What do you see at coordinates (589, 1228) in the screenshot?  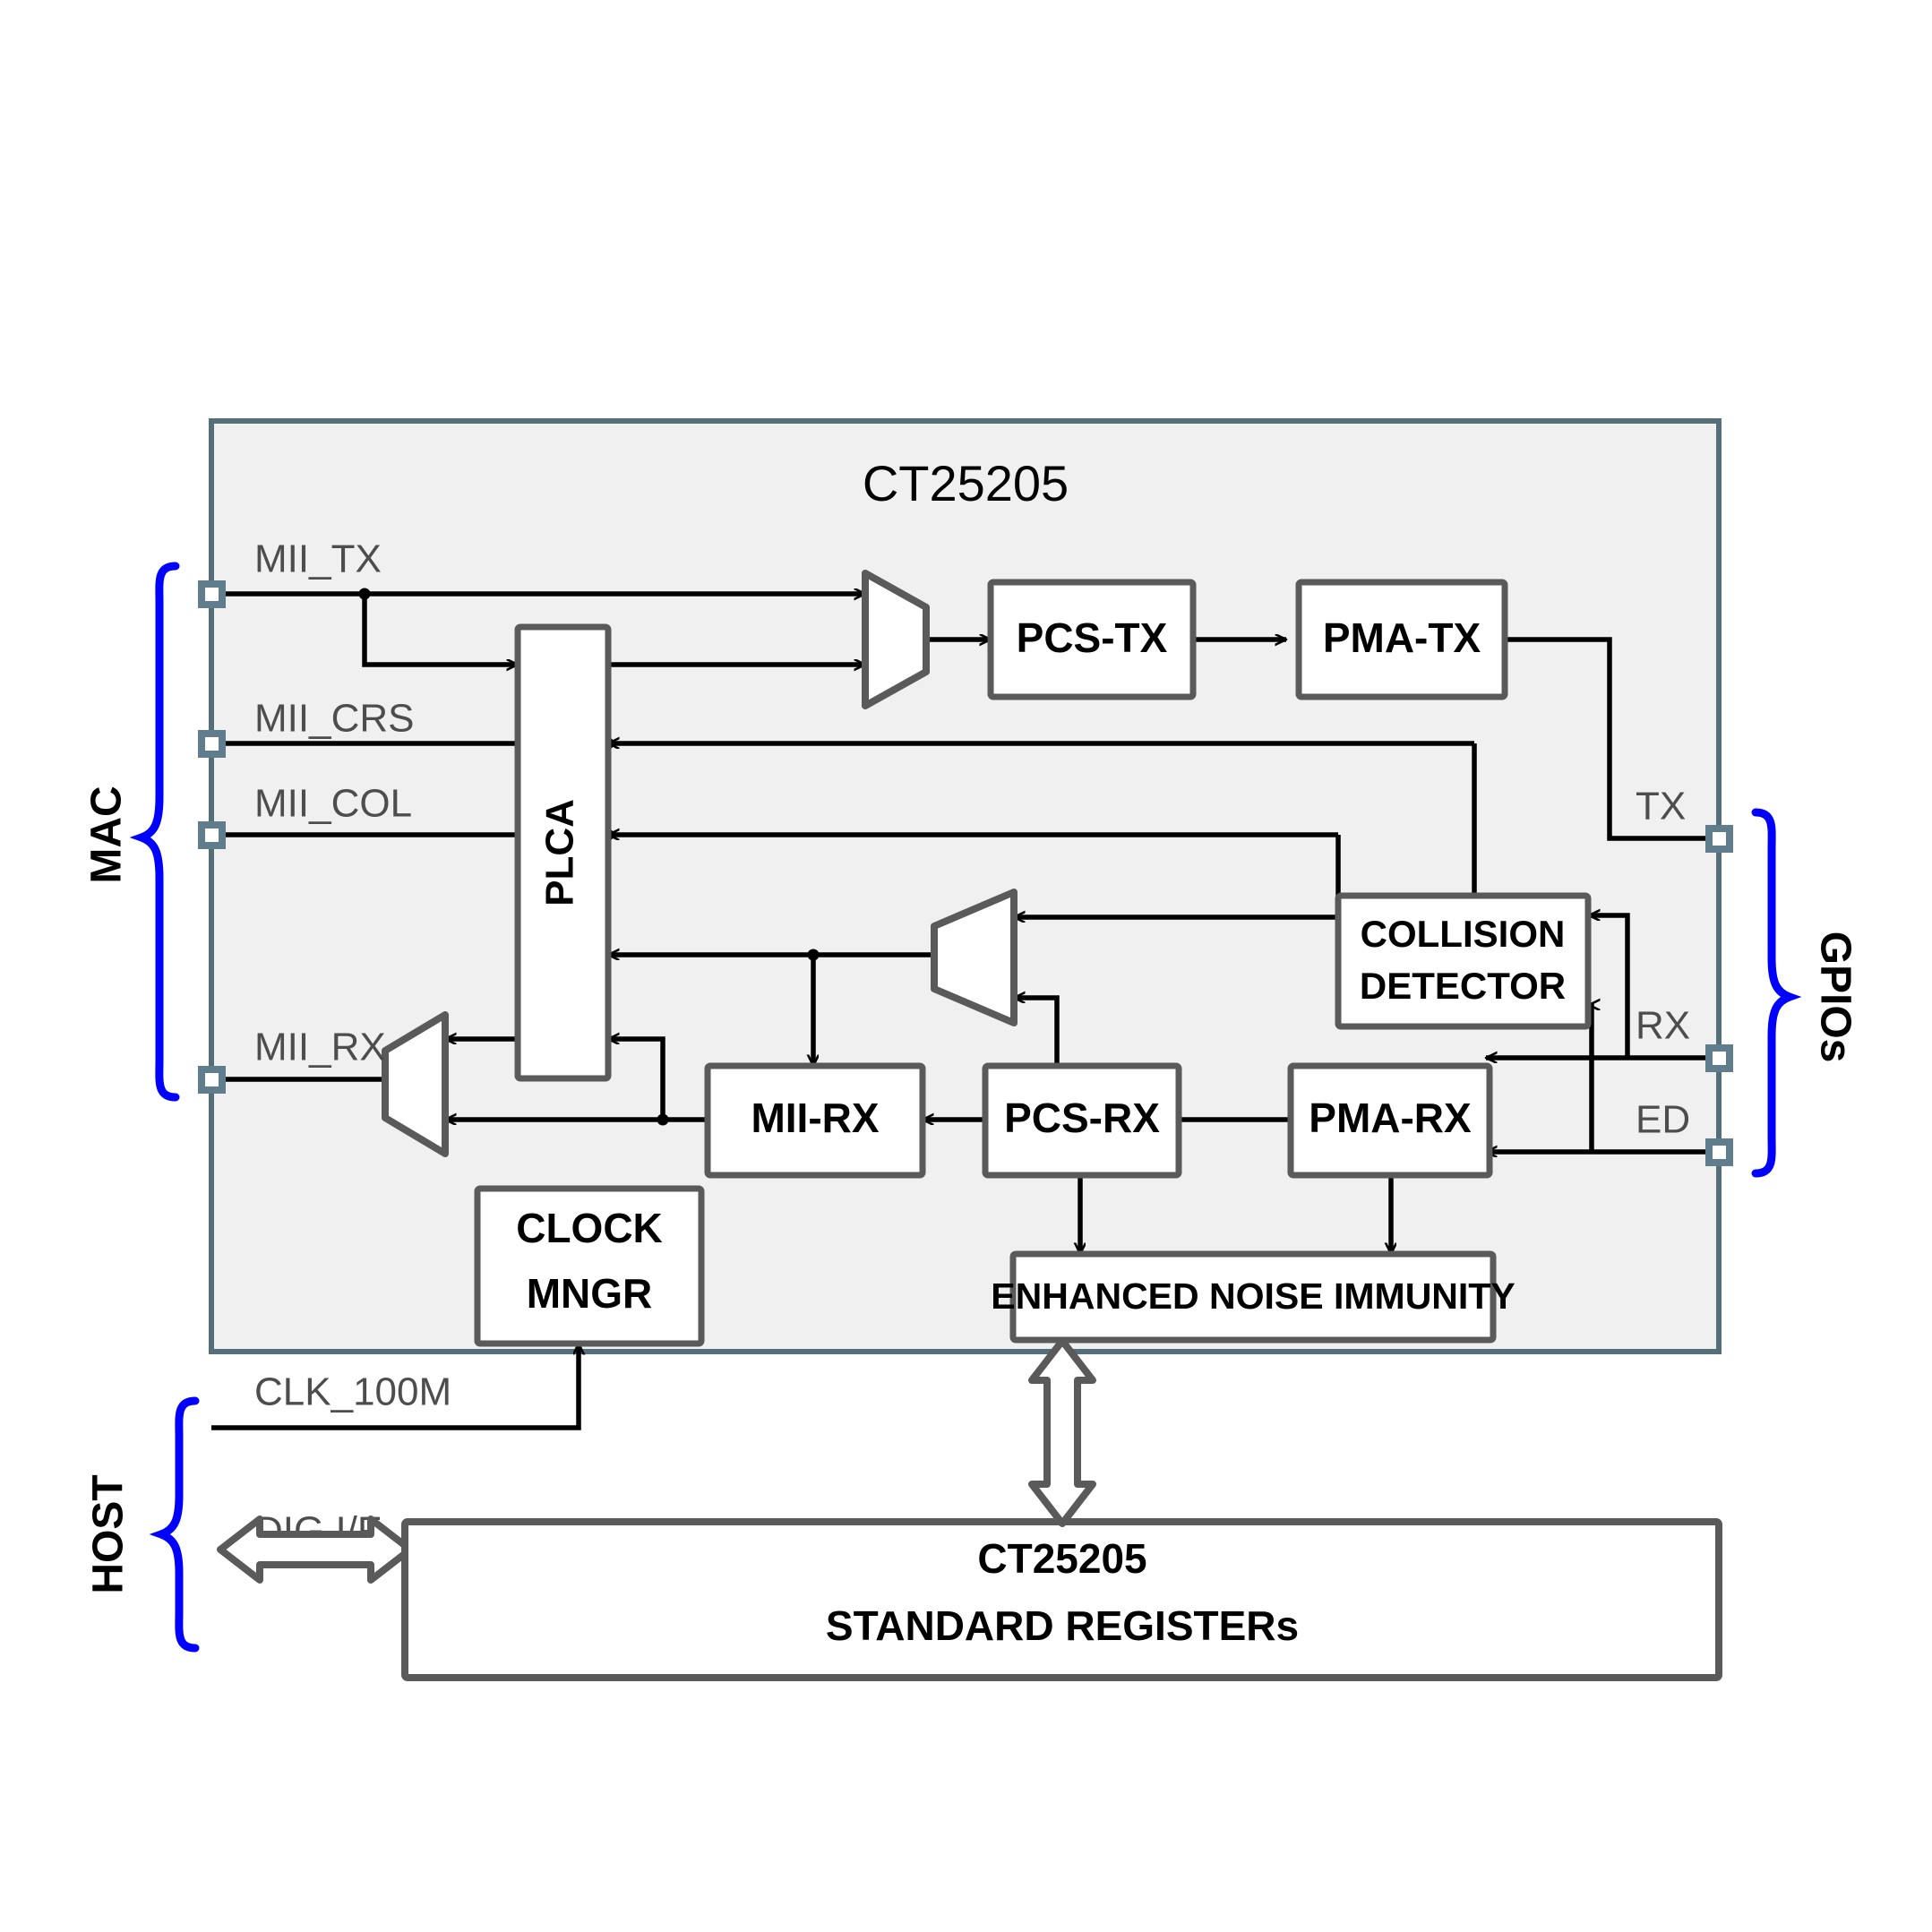 I see `block-clock-mngr-label-1: CLOCK` at bounding box center [589, 1228].